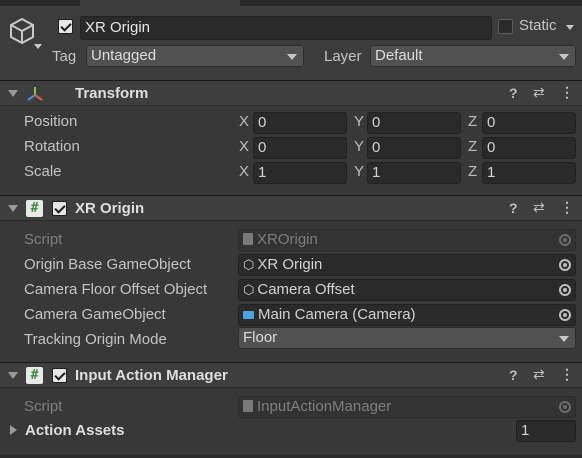  Describe the element at coordinates (124, 55) in the screenshot. I see `tag-dropdown-value: Untagged` at that location.